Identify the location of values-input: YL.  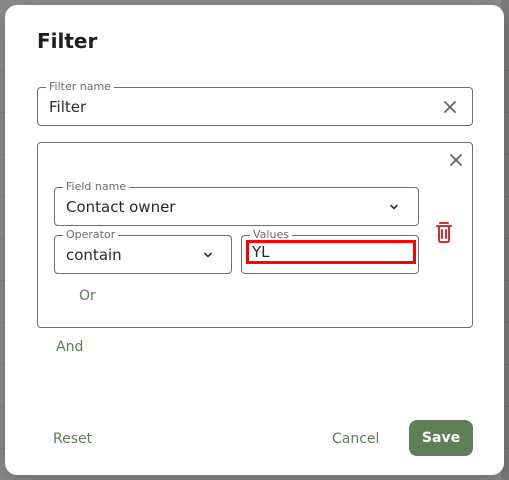
(261, 252).